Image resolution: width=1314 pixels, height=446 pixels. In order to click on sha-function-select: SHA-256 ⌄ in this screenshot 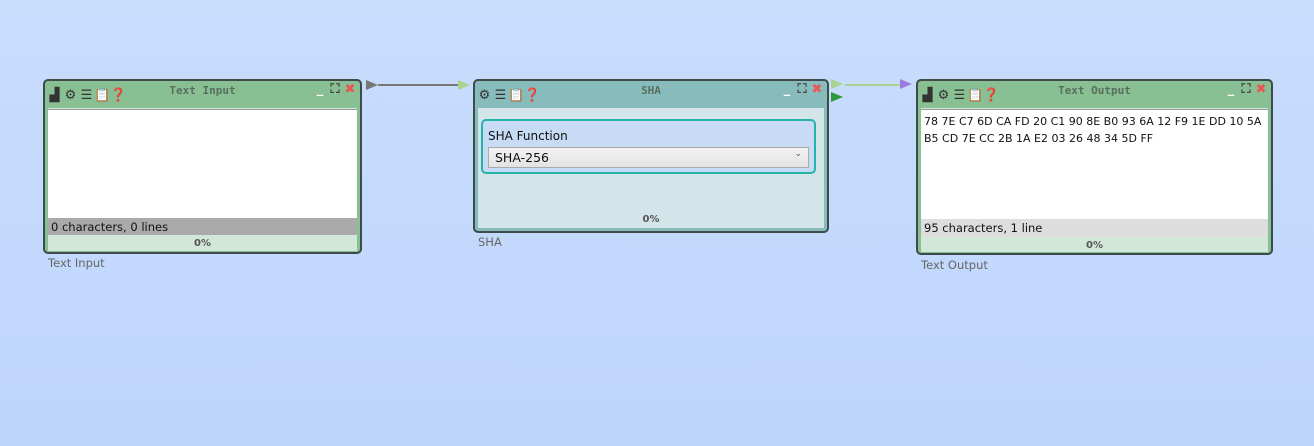, I will do `click(648, 157)`.